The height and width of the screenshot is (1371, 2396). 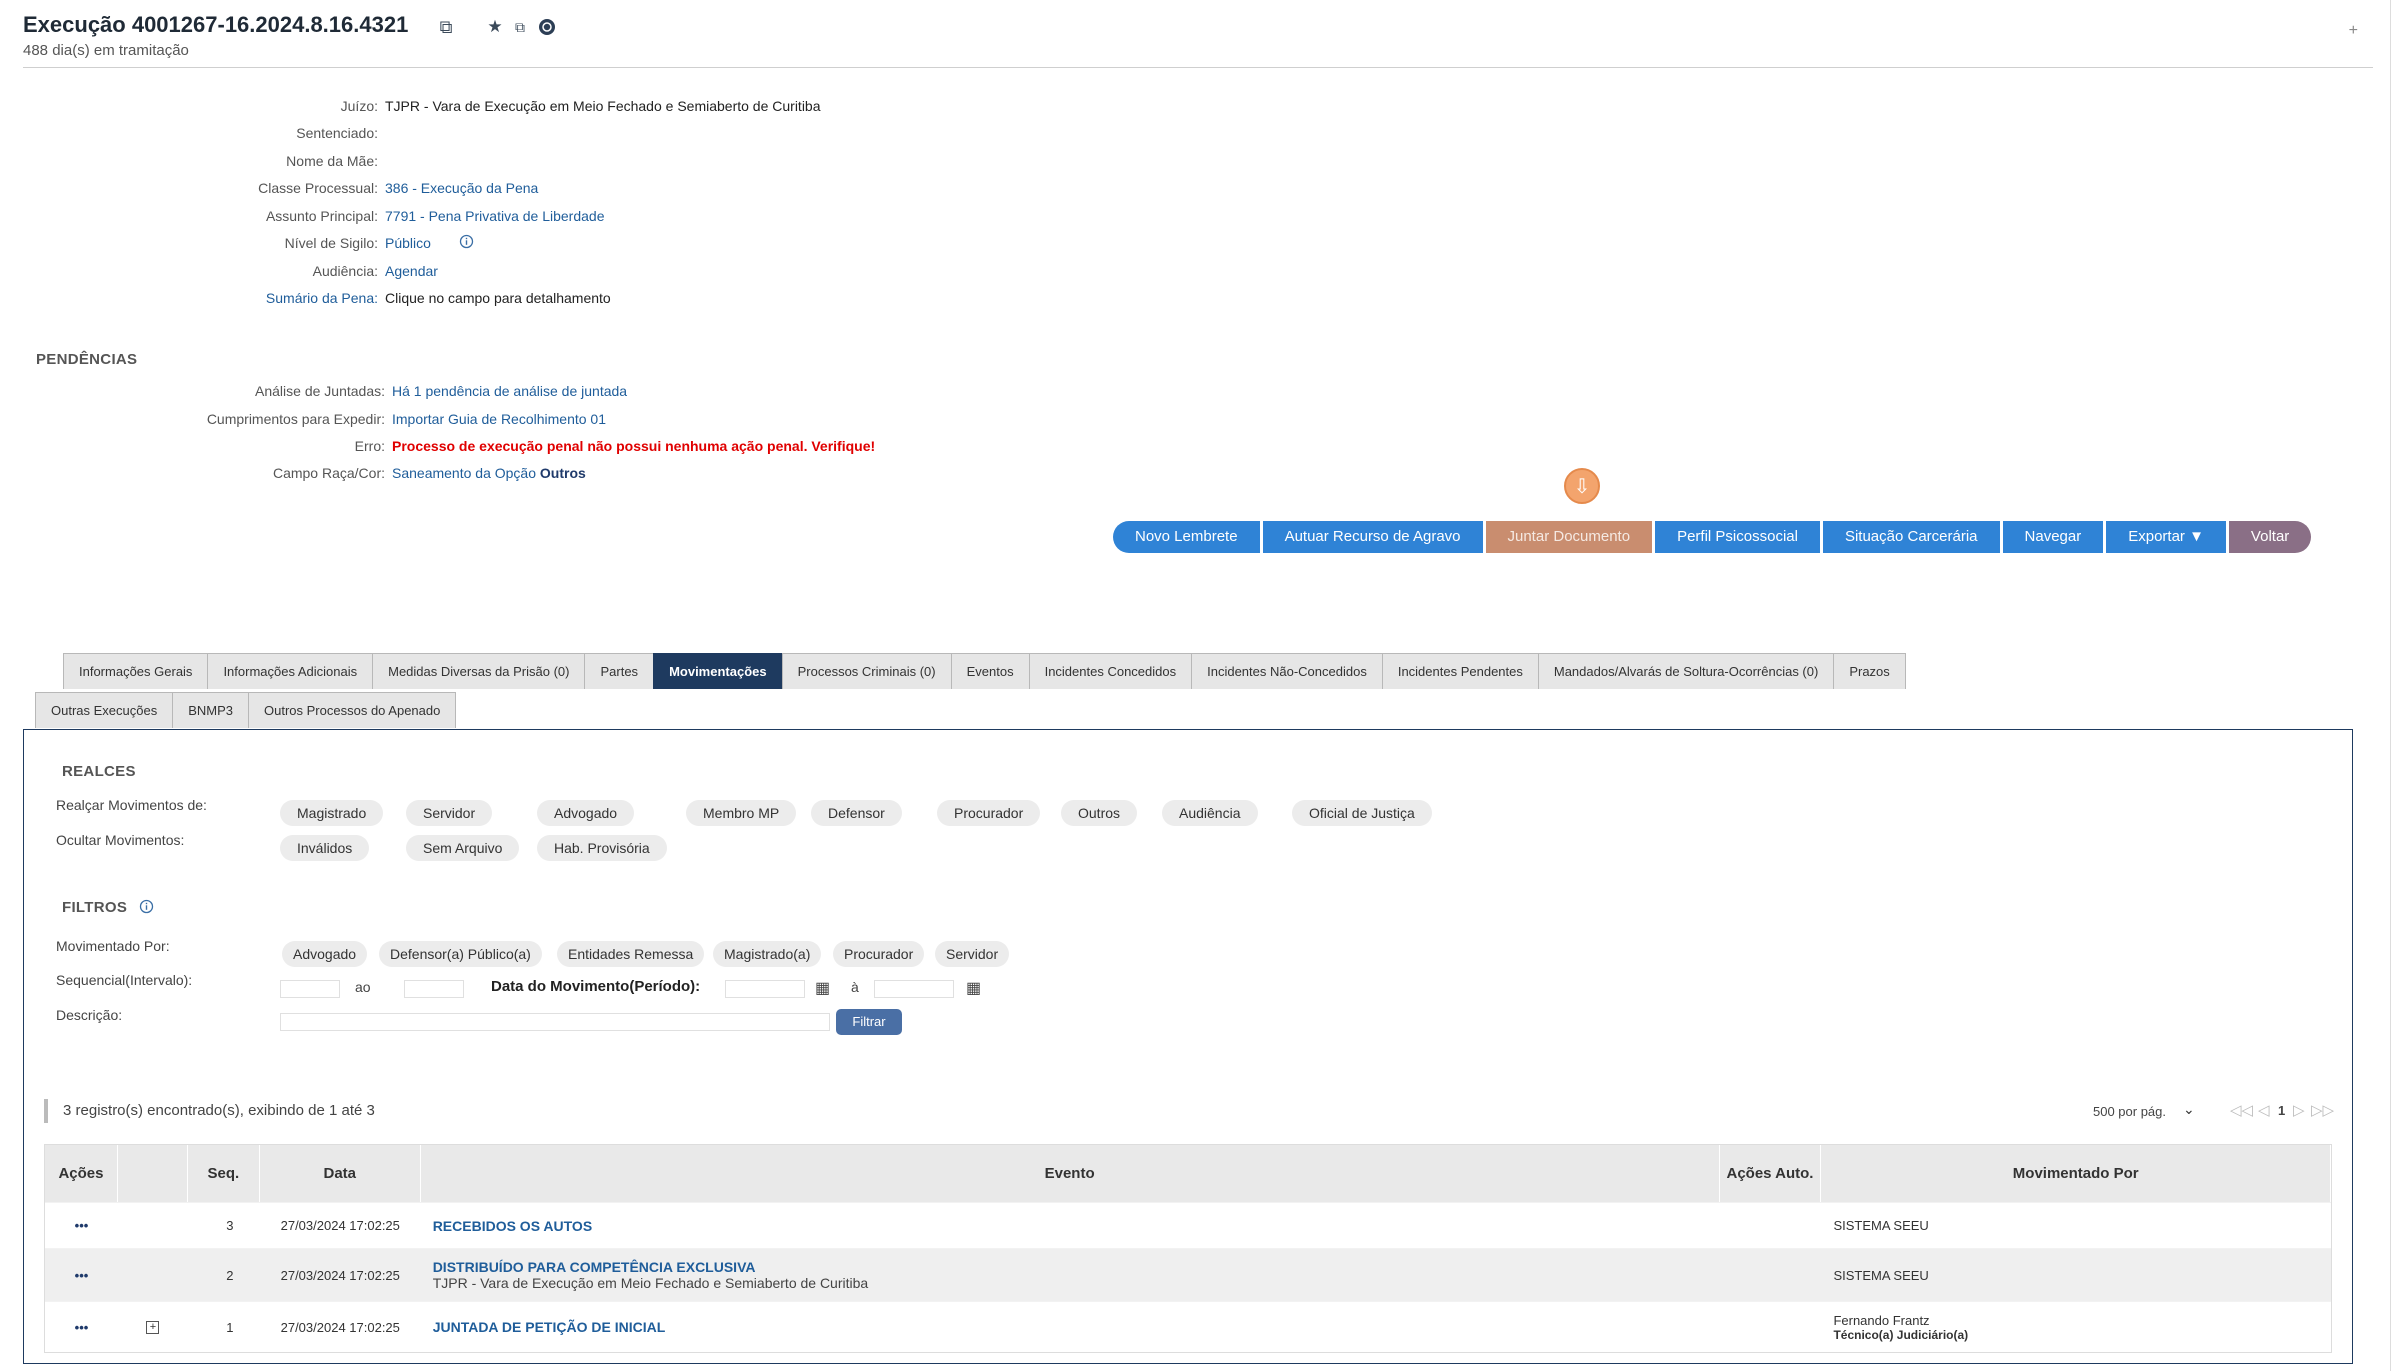 I want to click on novo-lembrete-button: Novo Lembrete, so click(x=1186, y=537).